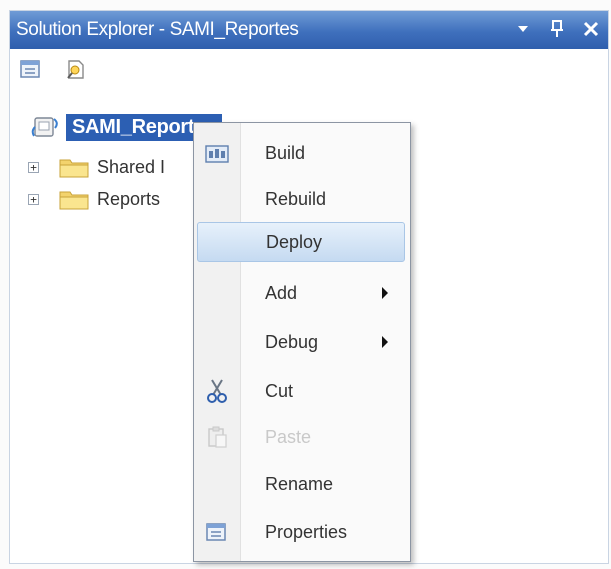 This screenshot has width=611, height=569. I want to click on panel-toolbar, so click(309, 69).